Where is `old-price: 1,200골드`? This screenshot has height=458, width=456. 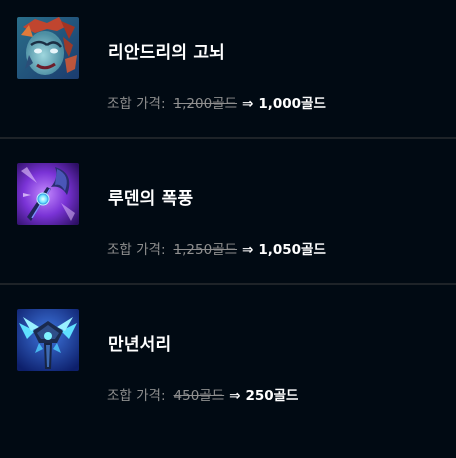
old-price: 1,200골드 is located at coordinates (205, 104).